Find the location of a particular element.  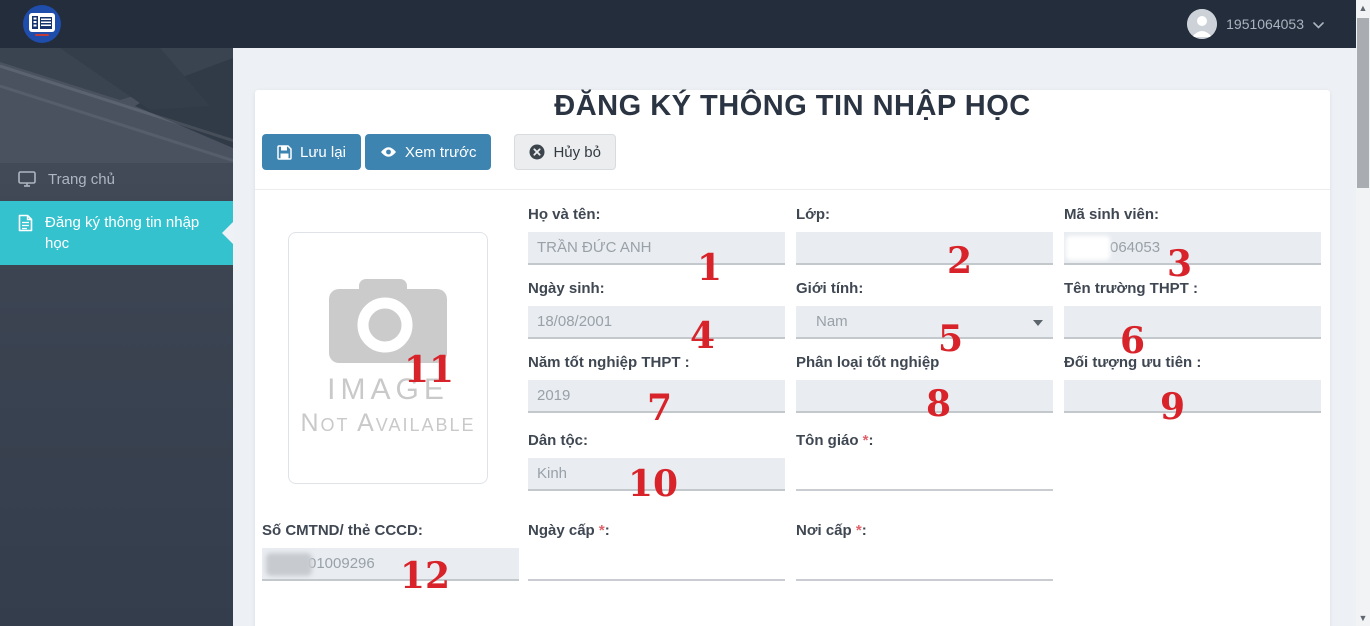

field-id-number: Số CMTND/ thẻ CCCD: 01009296 is located at coordinates (390, 551).